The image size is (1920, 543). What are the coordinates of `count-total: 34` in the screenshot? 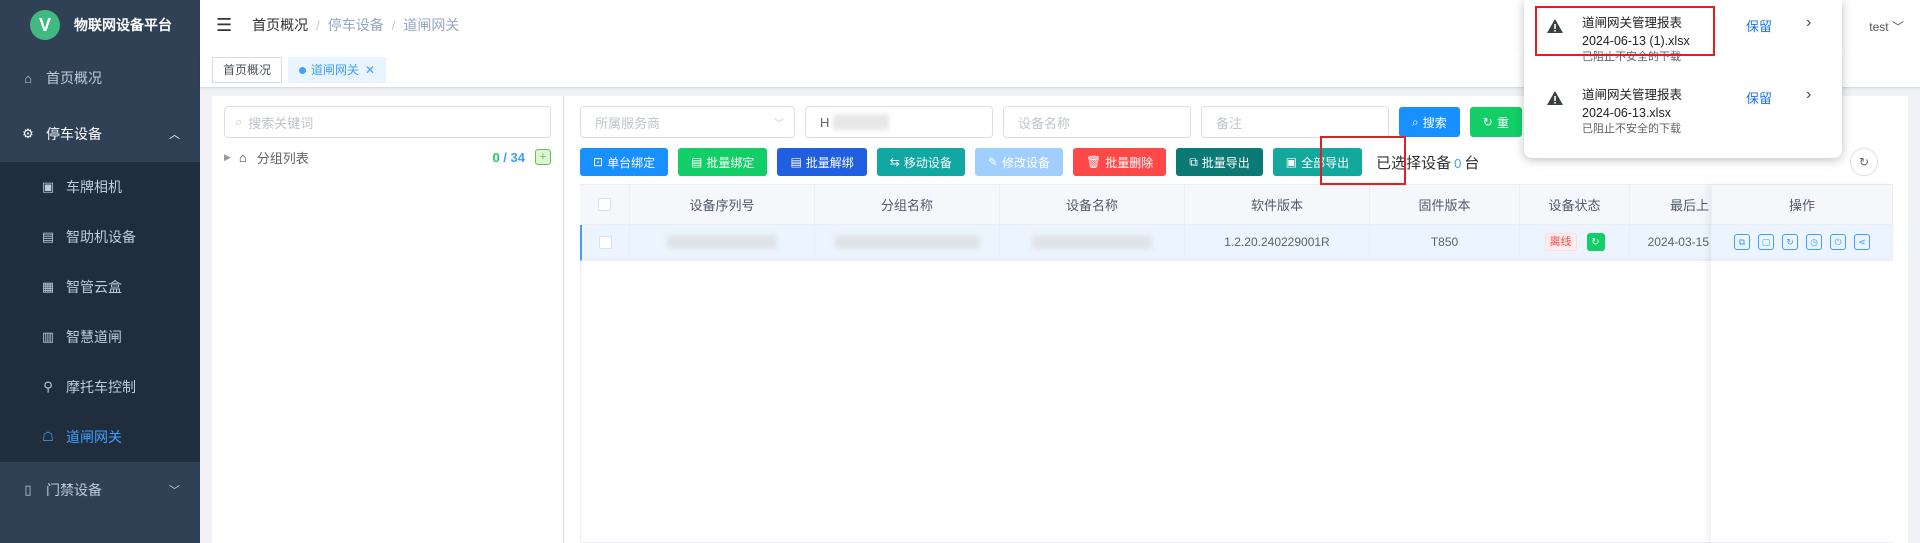 It's located at (517, 157).